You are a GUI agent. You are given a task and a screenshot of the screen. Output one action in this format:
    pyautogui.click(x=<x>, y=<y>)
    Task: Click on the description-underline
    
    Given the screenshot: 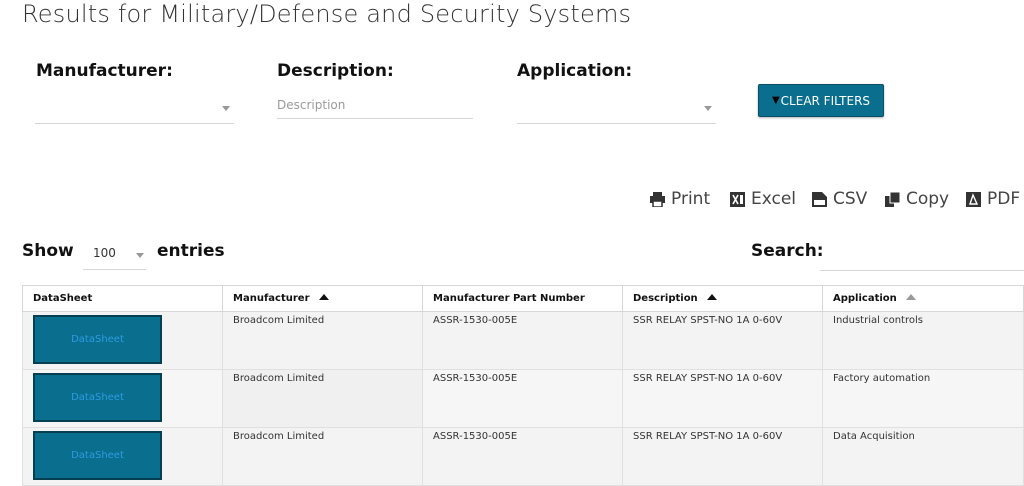 What is the action you would take?
    pyautogui.click(x=375, y=118)
    